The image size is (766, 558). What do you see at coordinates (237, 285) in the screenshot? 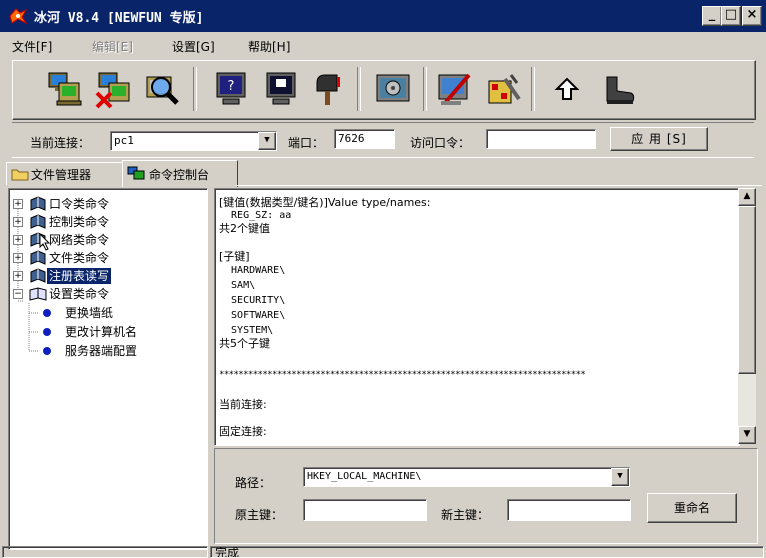
I see `output-line: SAM\` at bounding box center [237, 285].